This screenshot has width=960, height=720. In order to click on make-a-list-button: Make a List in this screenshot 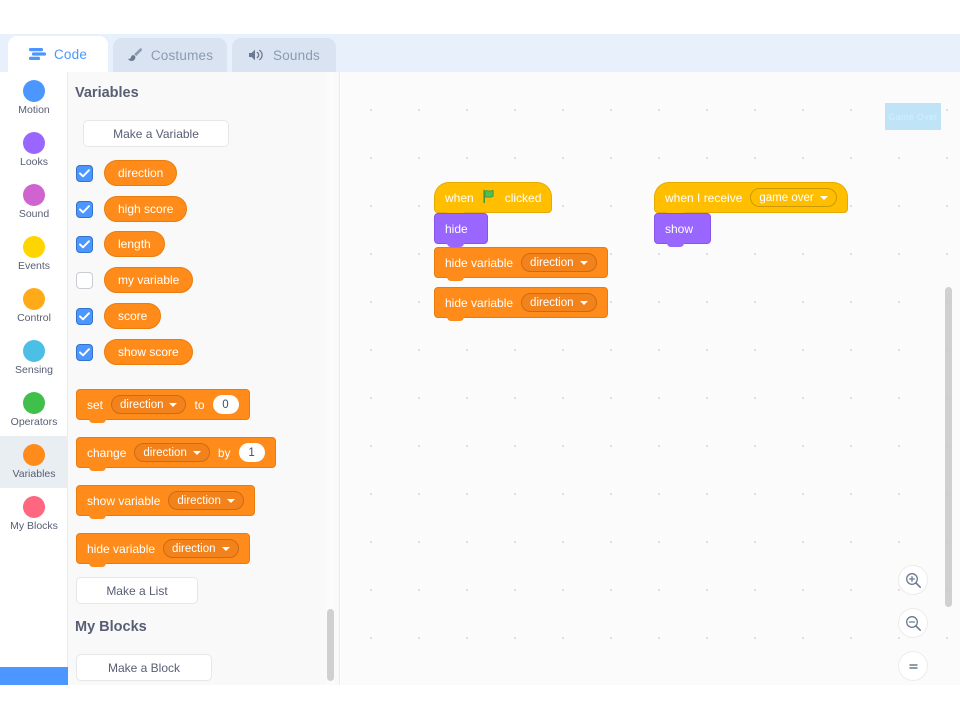, I will do `click(137, 590)`.